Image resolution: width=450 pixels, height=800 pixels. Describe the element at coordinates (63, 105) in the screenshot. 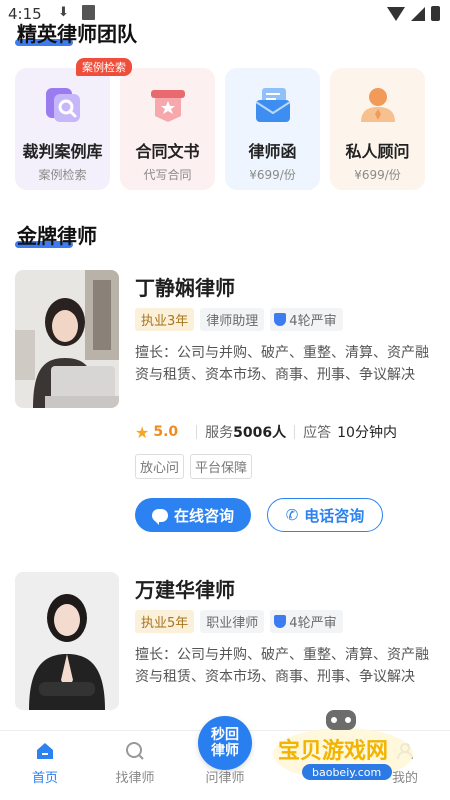

I see `case-library-icon` at that location.